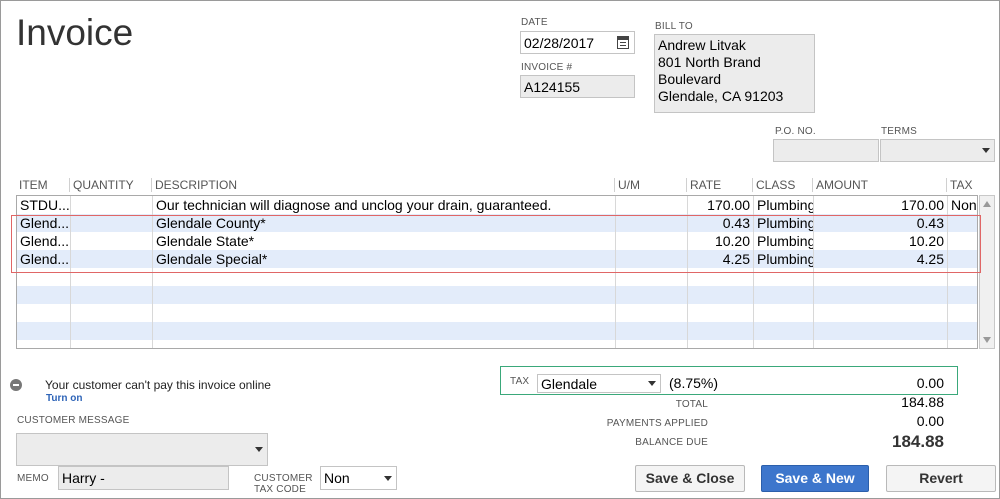  What do you see at coordinates (75, 32) in the screenshot?
I see `page-title: Invoice` at bounding box center [75, 32].